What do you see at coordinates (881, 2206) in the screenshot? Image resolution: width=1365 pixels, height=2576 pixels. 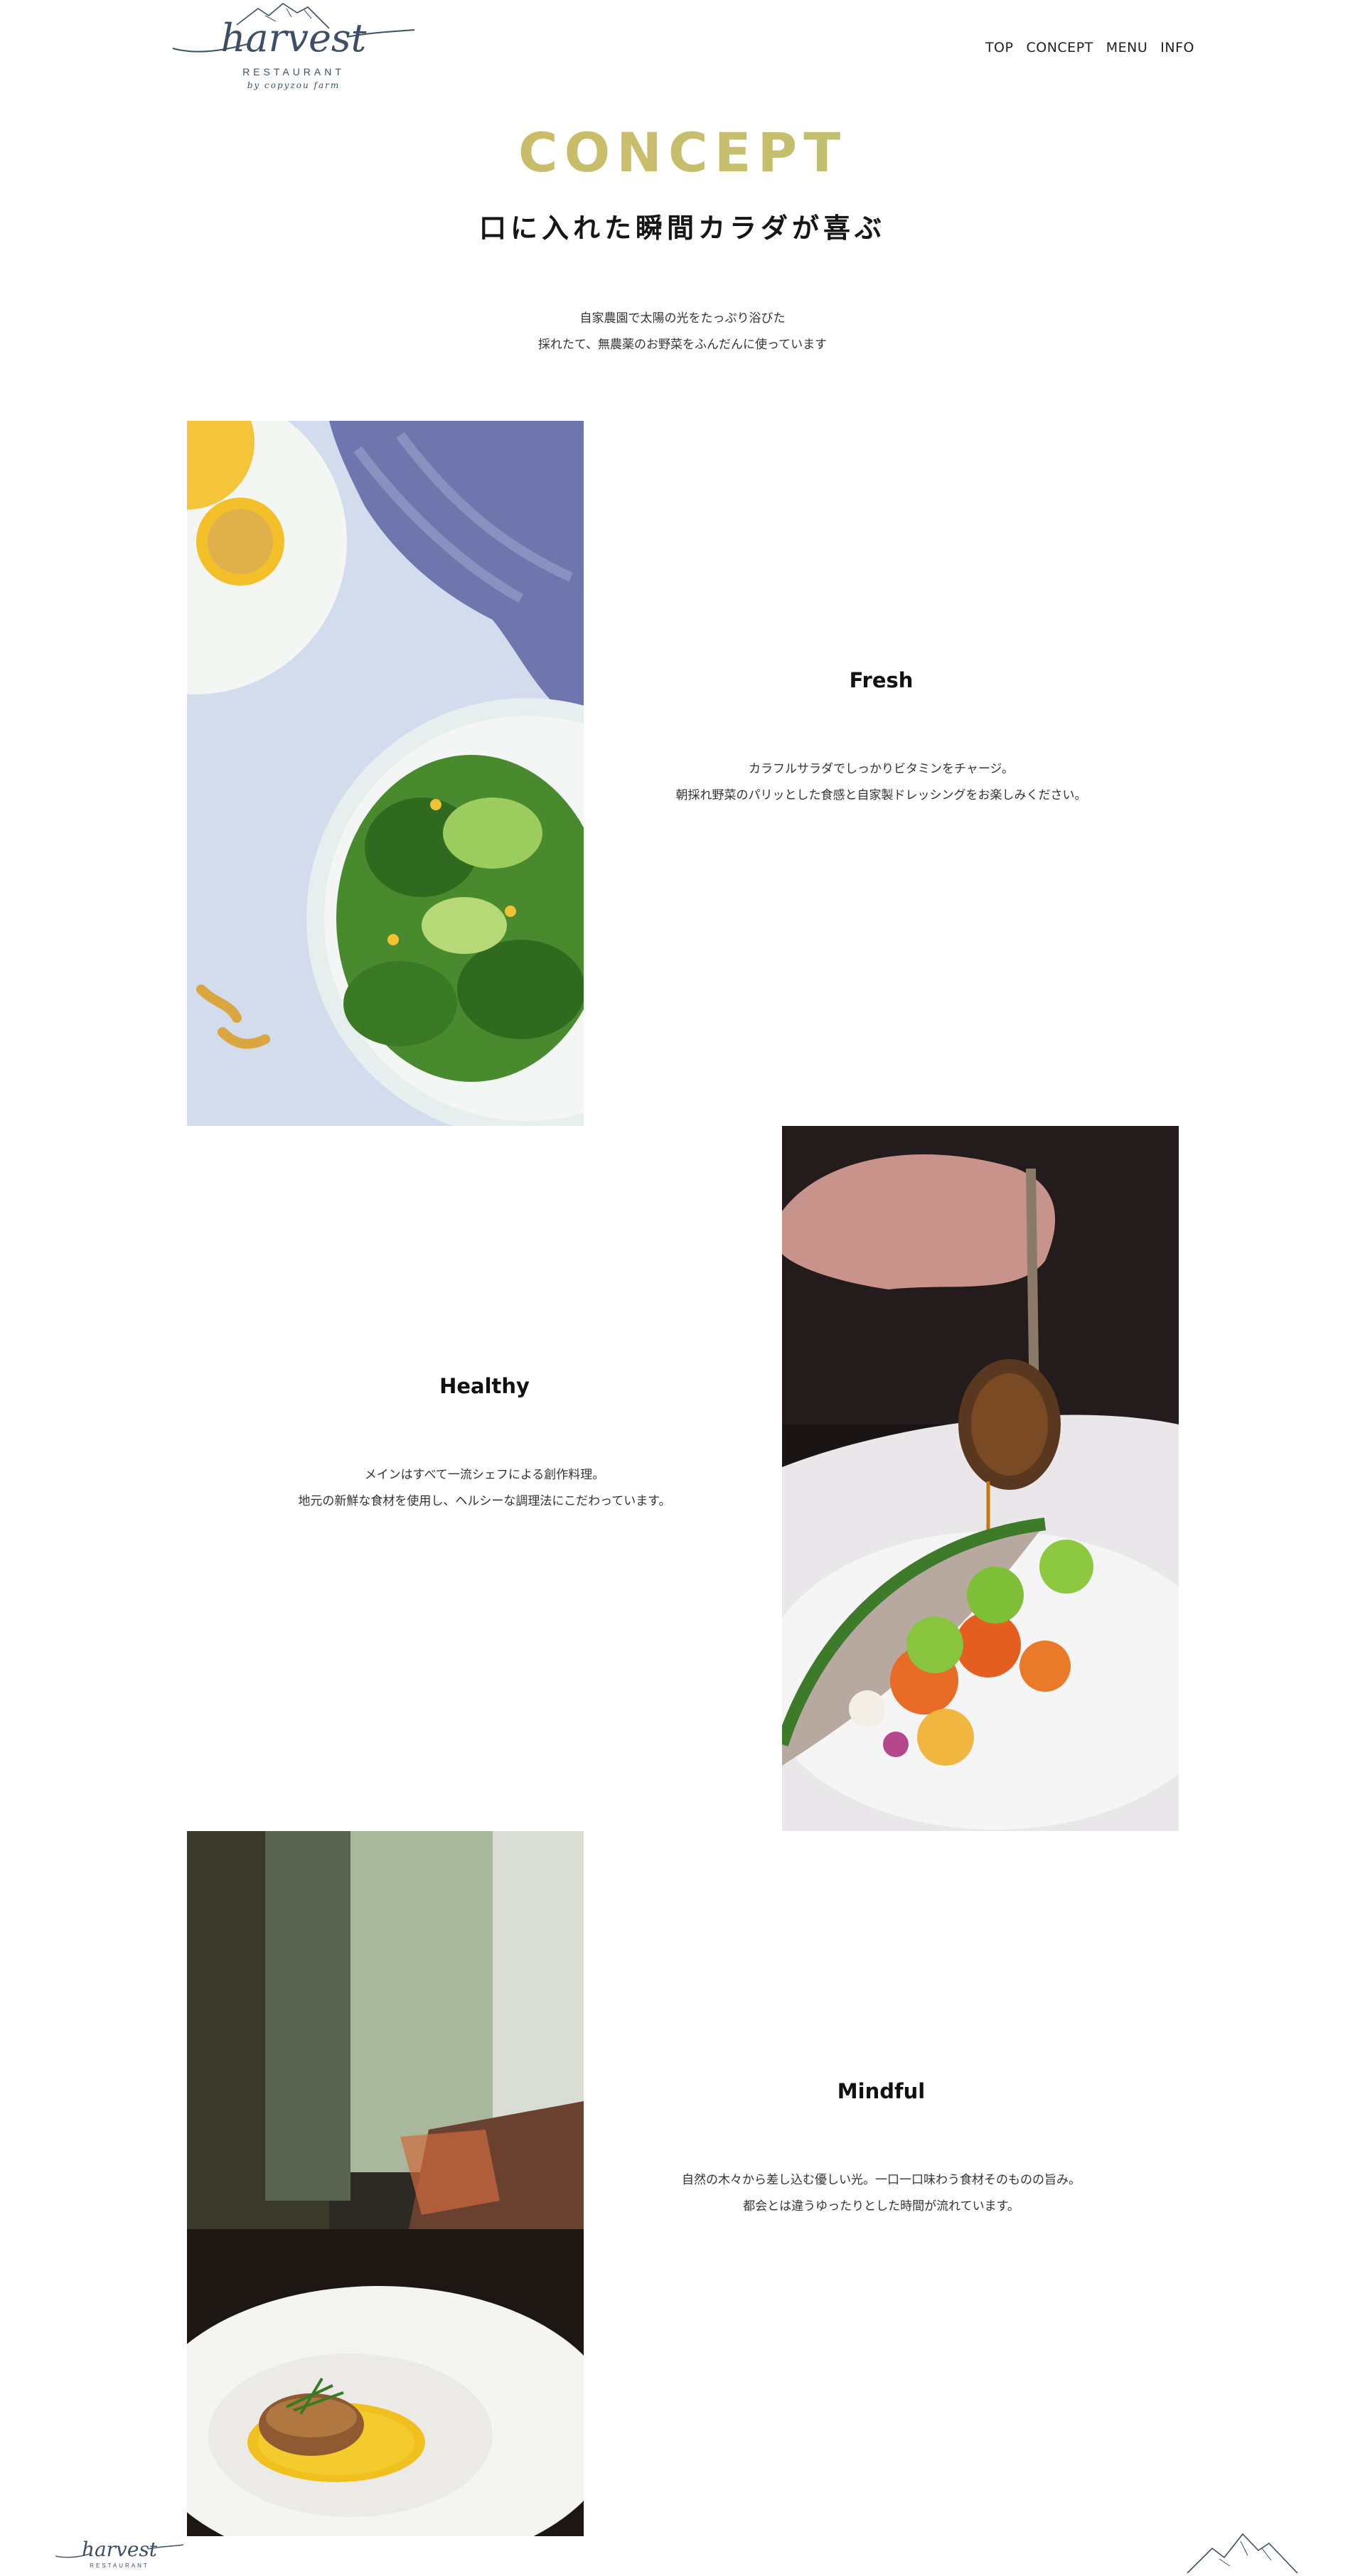 I see `feature-line: 都会とは違うゆったりとした時間が流れています。` at bounding box center [881, 2206].